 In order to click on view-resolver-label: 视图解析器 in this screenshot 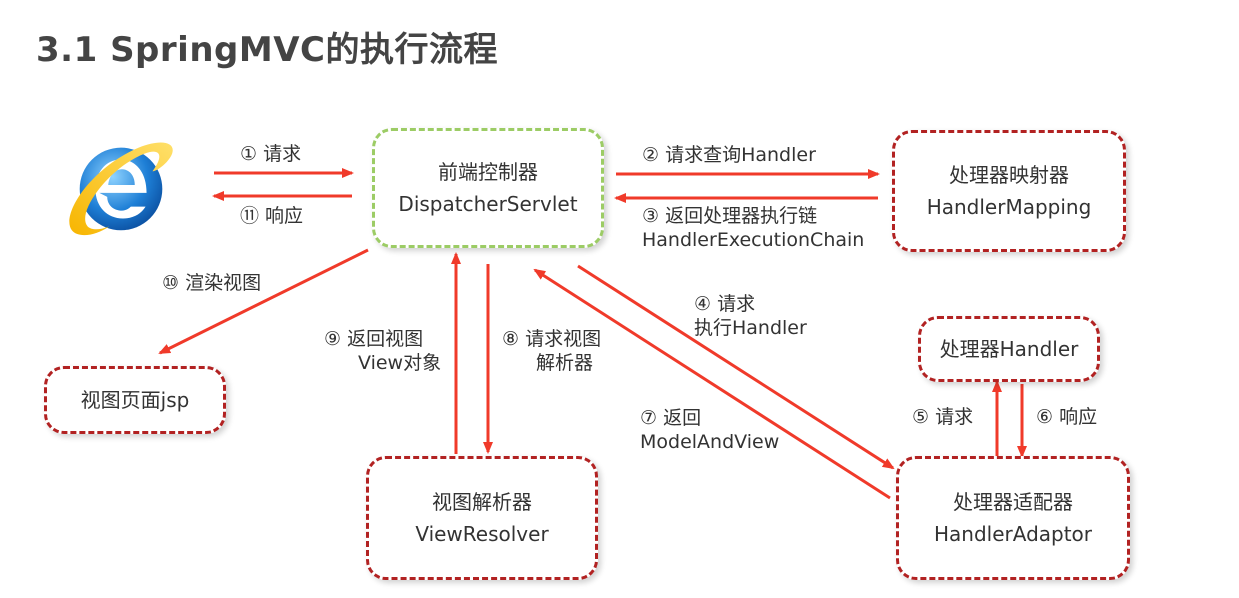, I will do `click(482, 502)`.